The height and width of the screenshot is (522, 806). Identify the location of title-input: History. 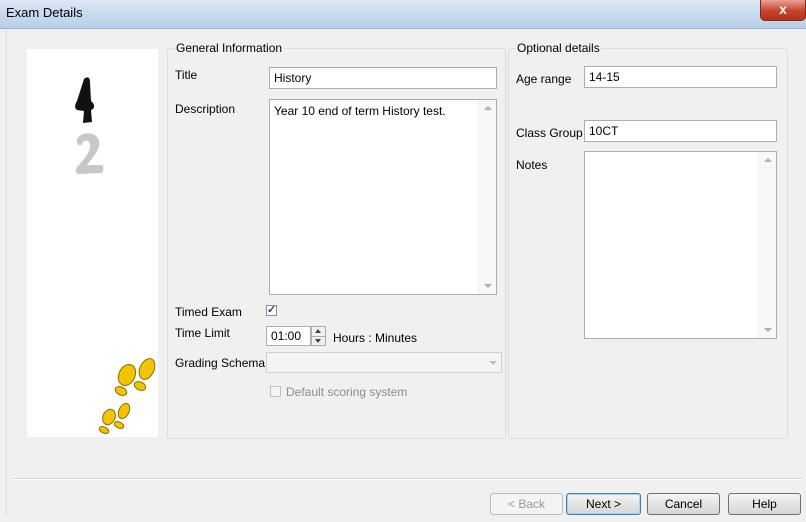
(383, 78).